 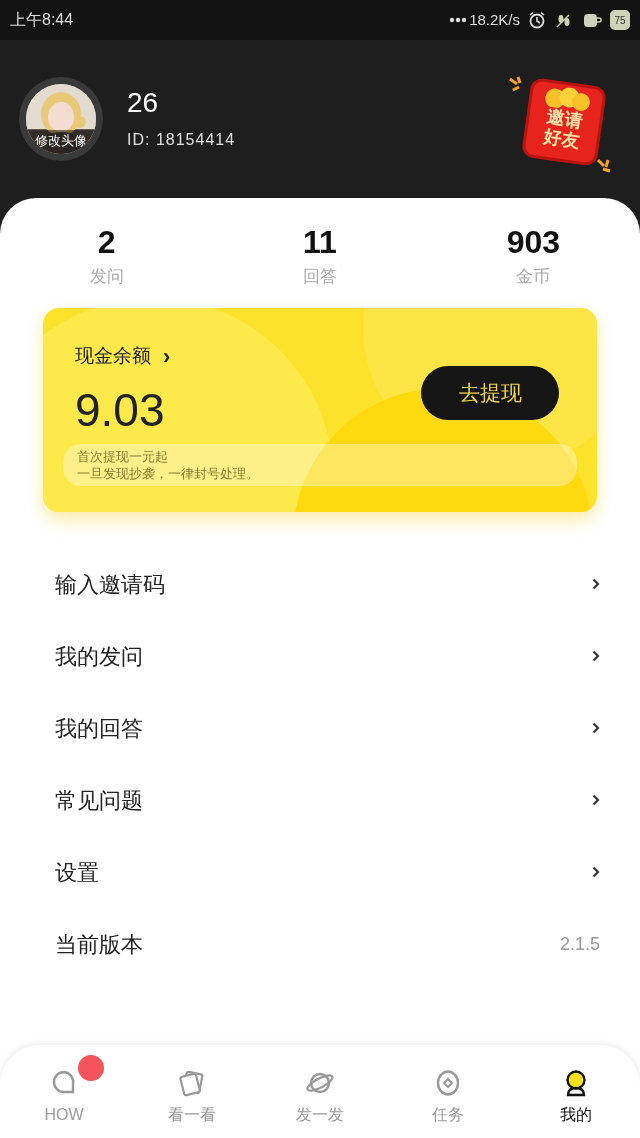 What do you see at coordinates (61, 119) in the screenshot?
I see `avatar: 修改头像` at bounding box center [61, 119].